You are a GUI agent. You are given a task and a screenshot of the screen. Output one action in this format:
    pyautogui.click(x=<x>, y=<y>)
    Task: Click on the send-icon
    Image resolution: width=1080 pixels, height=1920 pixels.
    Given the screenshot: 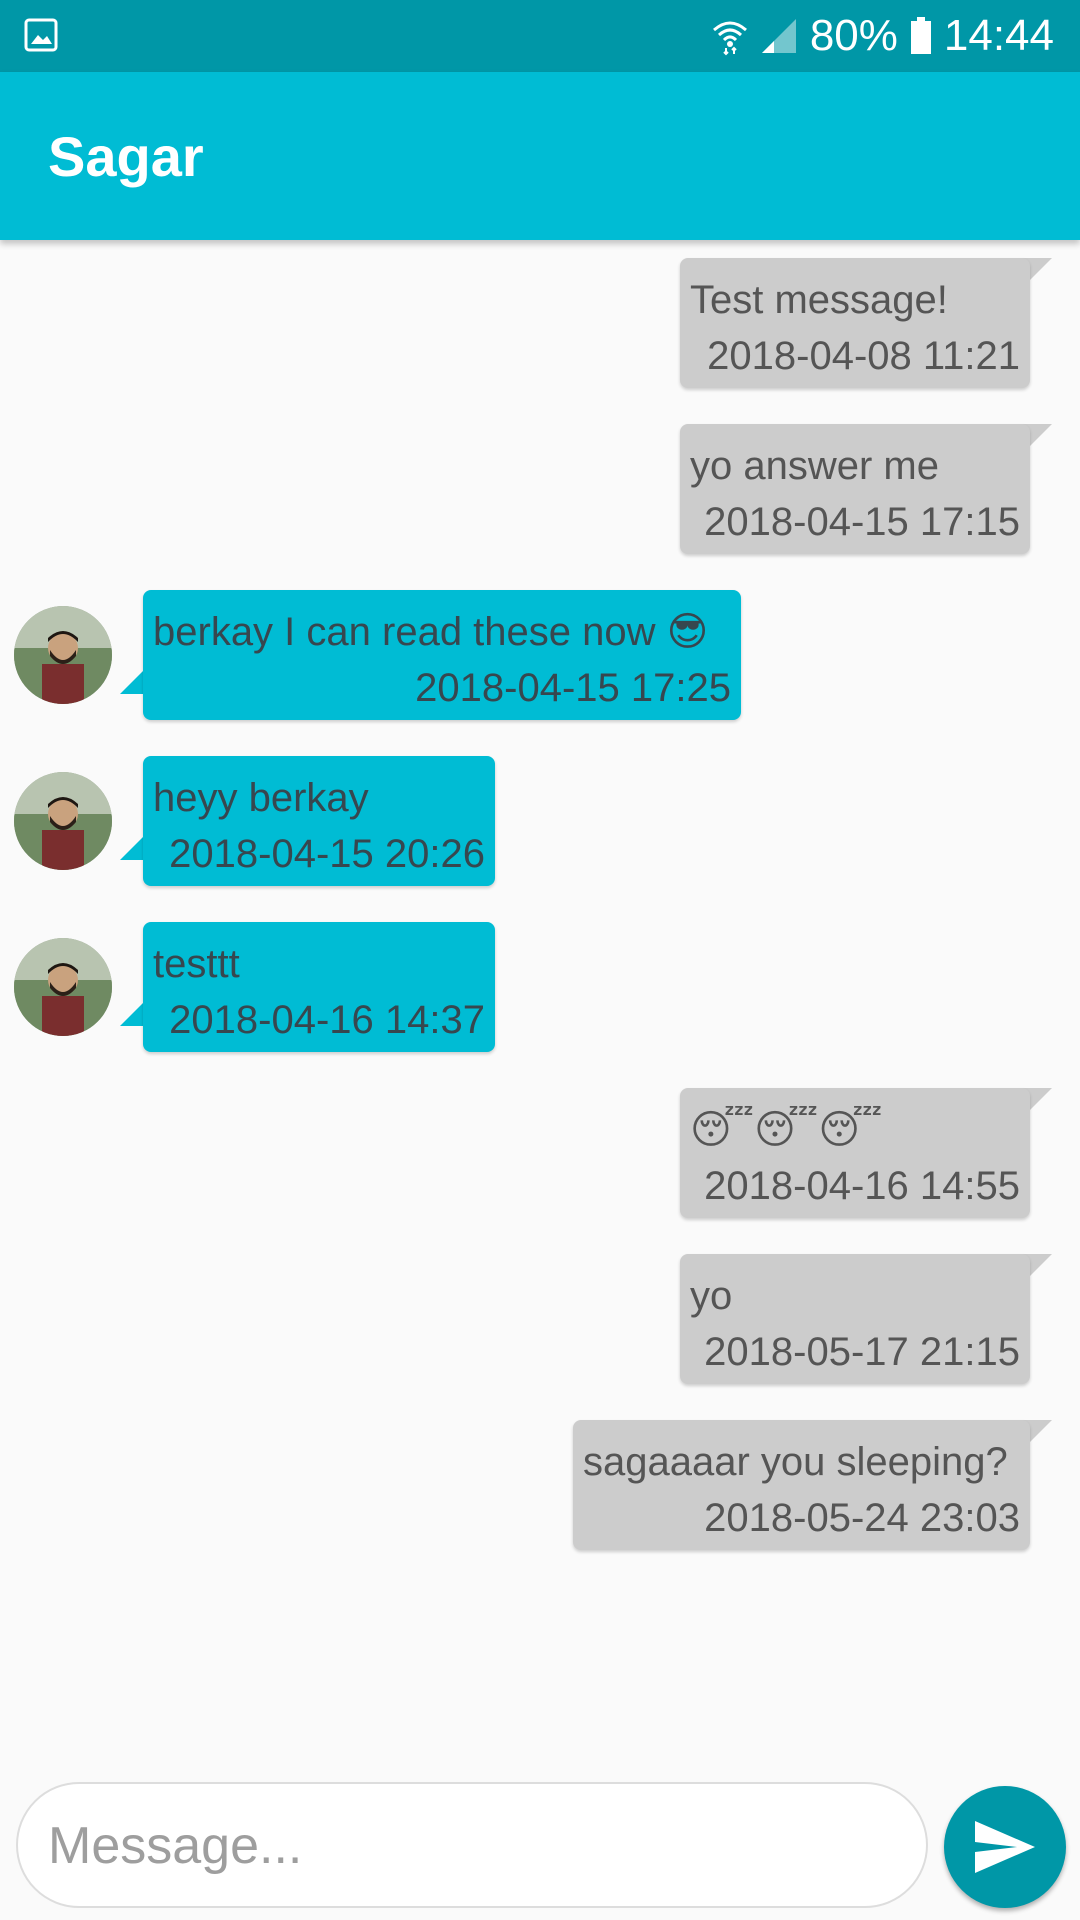 What is the action you would take?
    pyautogui.click(x=1005, y=1847)
    